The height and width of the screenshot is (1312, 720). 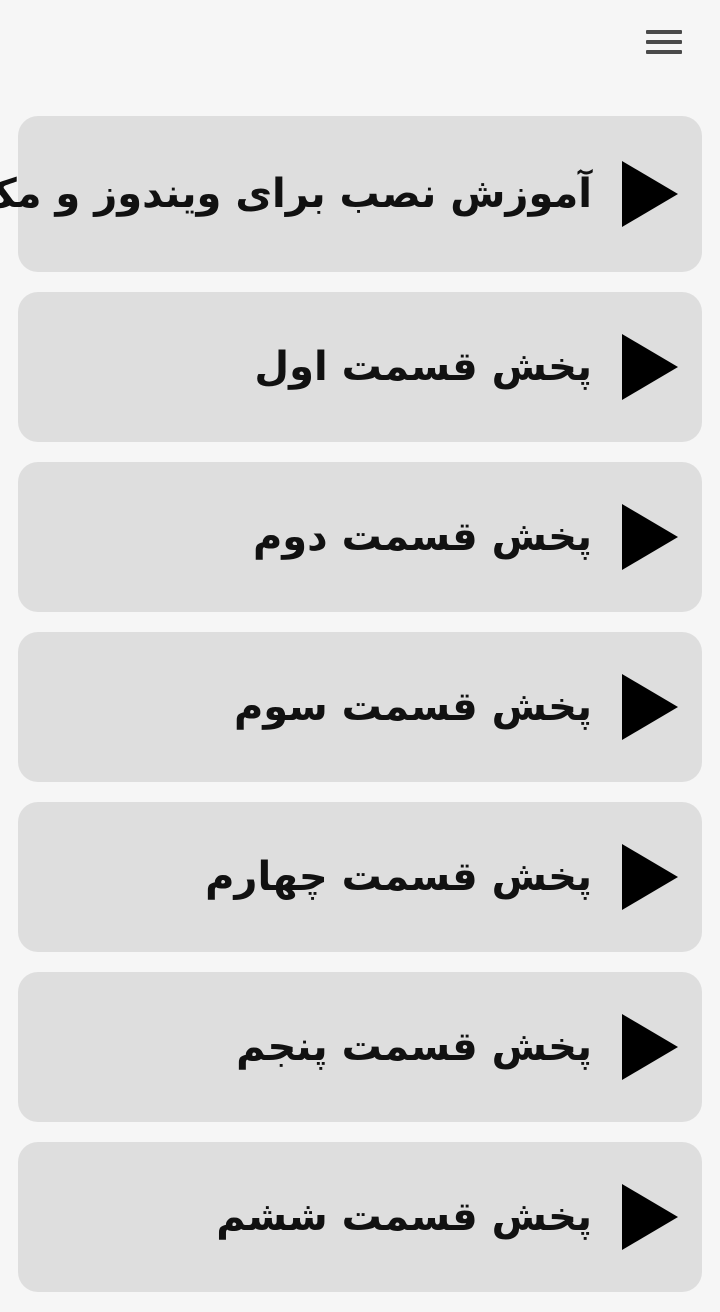 I want to click on list-item-label: پخش قسمت پنجم, so click(x=414, y=1047).